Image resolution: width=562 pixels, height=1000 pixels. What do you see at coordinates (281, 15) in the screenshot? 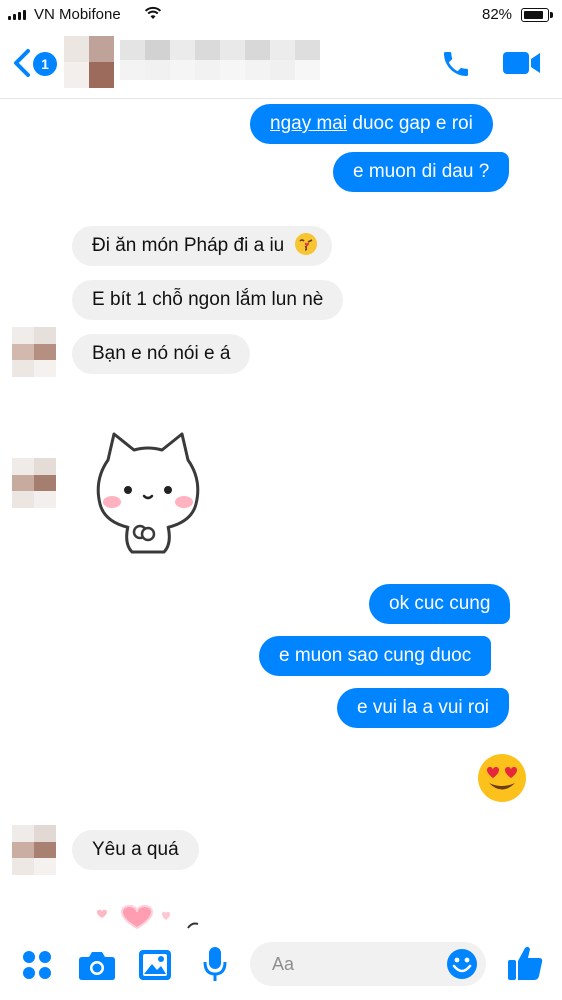
I see `status-bar: VN Mobifone 82%` at bounding box center [281, 15].